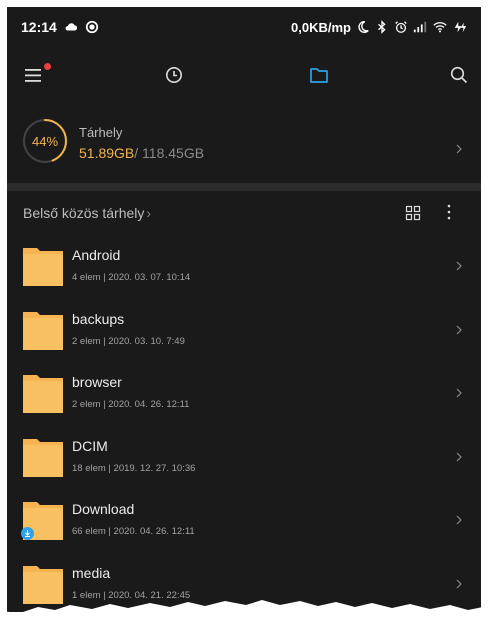 The image size is (488, 619). I want to click on folder-name: browser, so click(97, 382).